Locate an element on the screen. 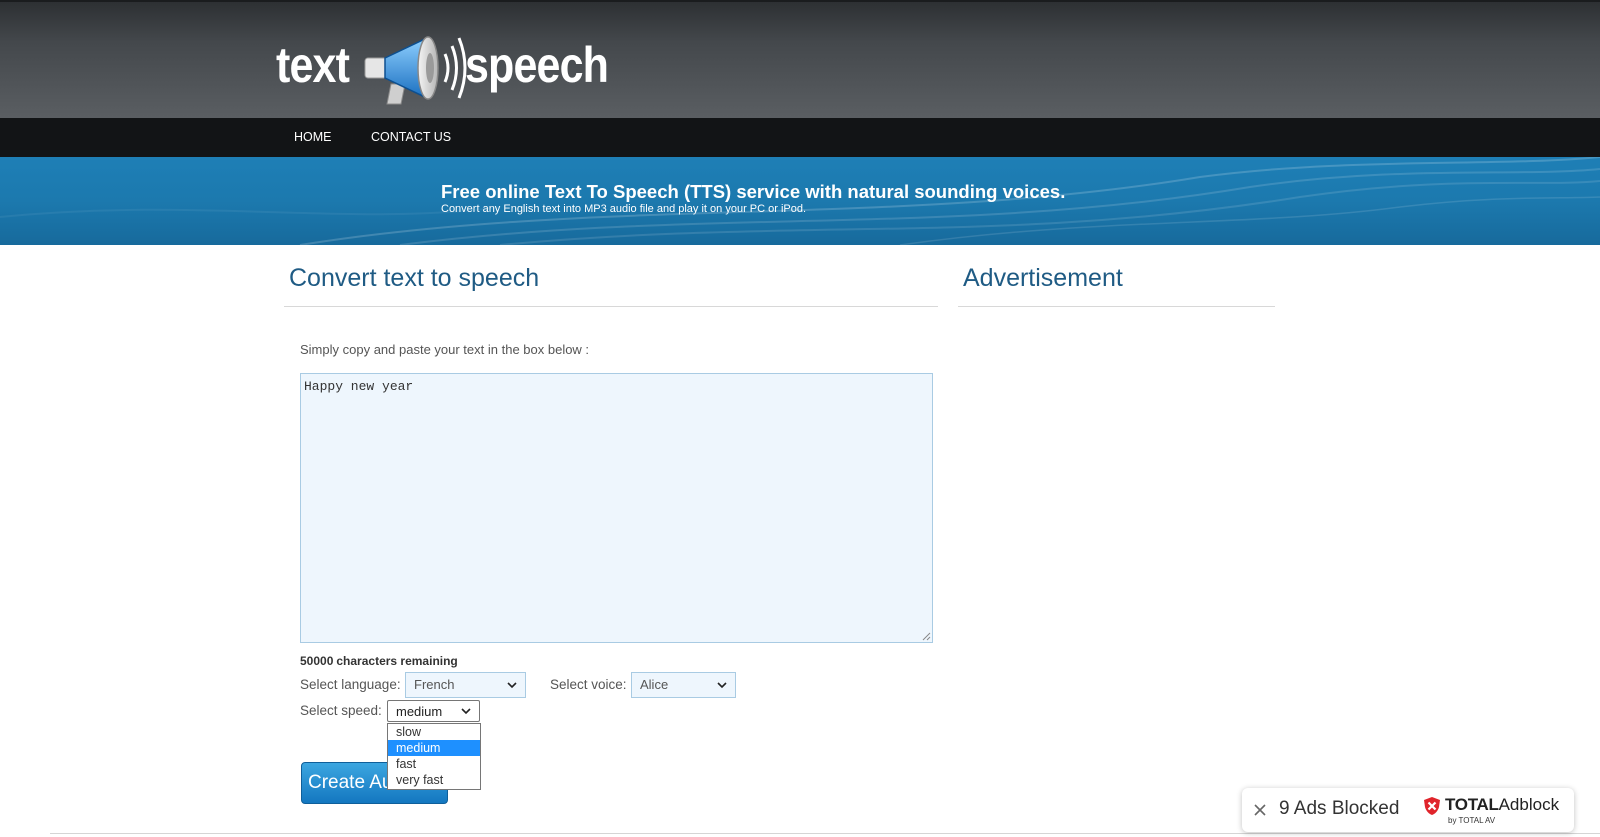 The height and width of the screenshot is (837, 1600). nav-item-home: HOME is located at coordinates (313, 137).